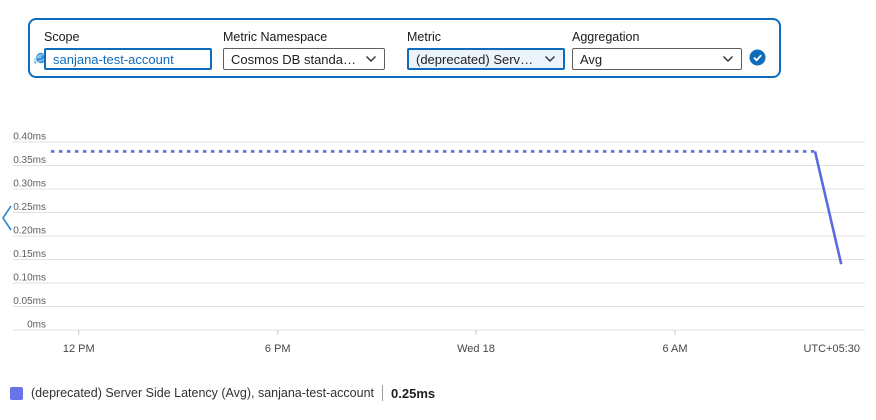 Image resolution: width=876 pixels, height=420 pixels. I want to click on legend-divider, so click(383, 393).